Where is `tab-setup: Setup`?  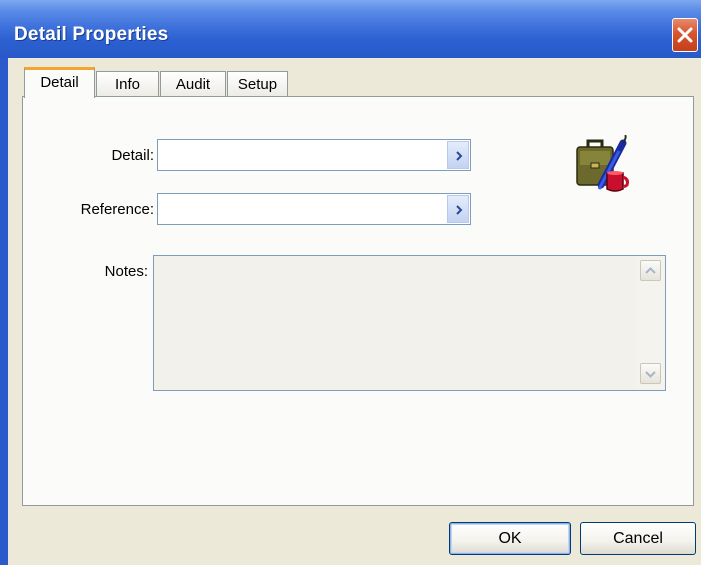
tab-setup: Setup is located at coordinates (257, 84).